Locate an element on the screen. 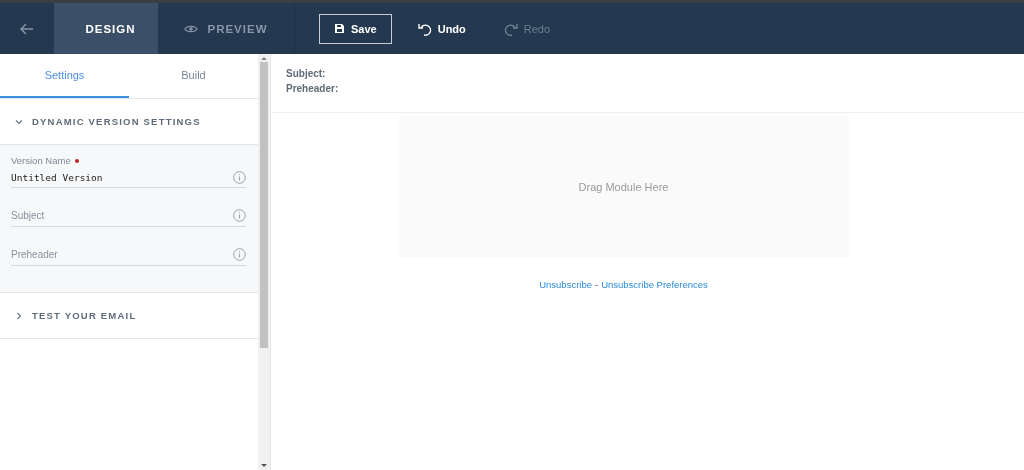 Image resolution: width=1024 pixels, height=470 pixels. redo-icon is located at coordinates (510, 28).